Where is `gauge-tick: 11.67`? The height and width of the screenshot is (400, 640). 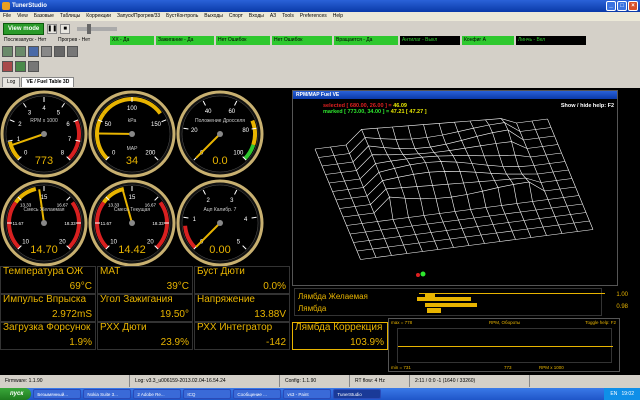 gauge-tick: 11.67 is located at coordinates (18, 223).